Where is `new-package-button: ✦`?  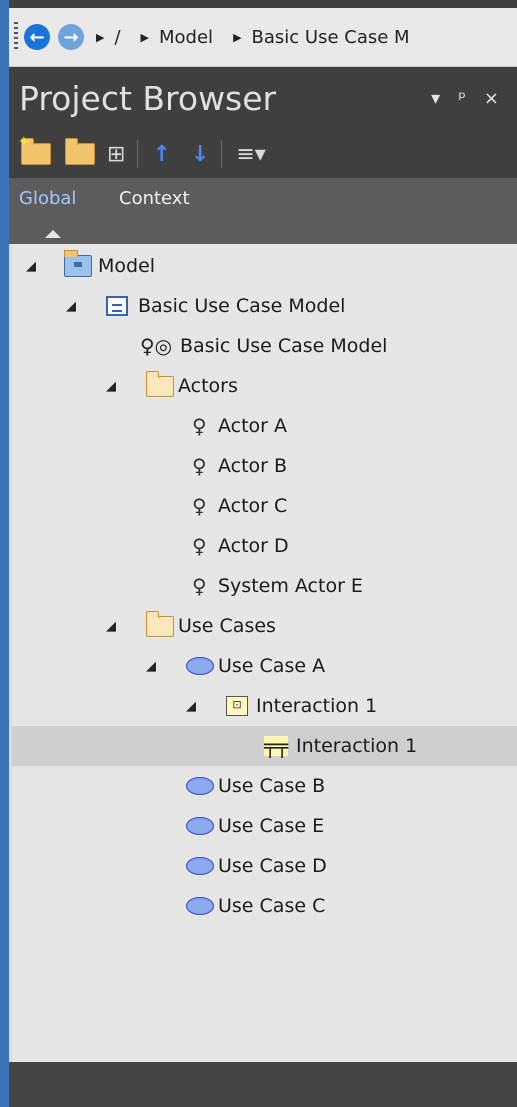 new-package-button: ✦ is located at coordinates (34, 149).